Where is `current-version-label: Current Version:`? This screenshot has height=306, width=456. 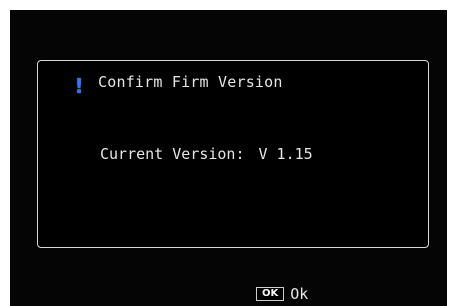 current-version-label: Current Version: is located at coordinates (172, 154).